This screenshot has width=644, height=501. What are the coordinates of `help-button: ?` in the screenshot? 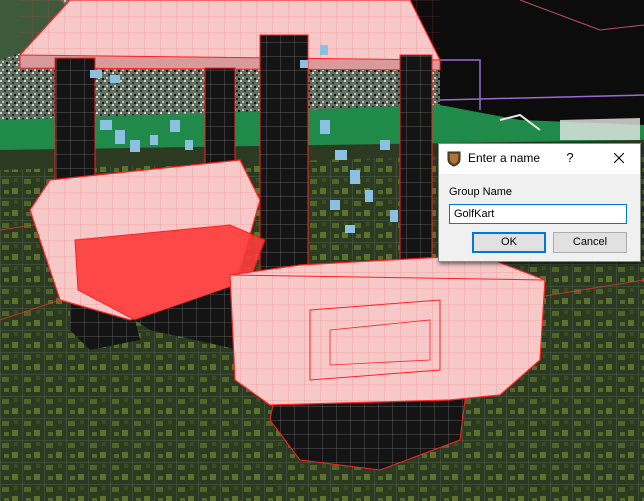 It's located at (570, 158).